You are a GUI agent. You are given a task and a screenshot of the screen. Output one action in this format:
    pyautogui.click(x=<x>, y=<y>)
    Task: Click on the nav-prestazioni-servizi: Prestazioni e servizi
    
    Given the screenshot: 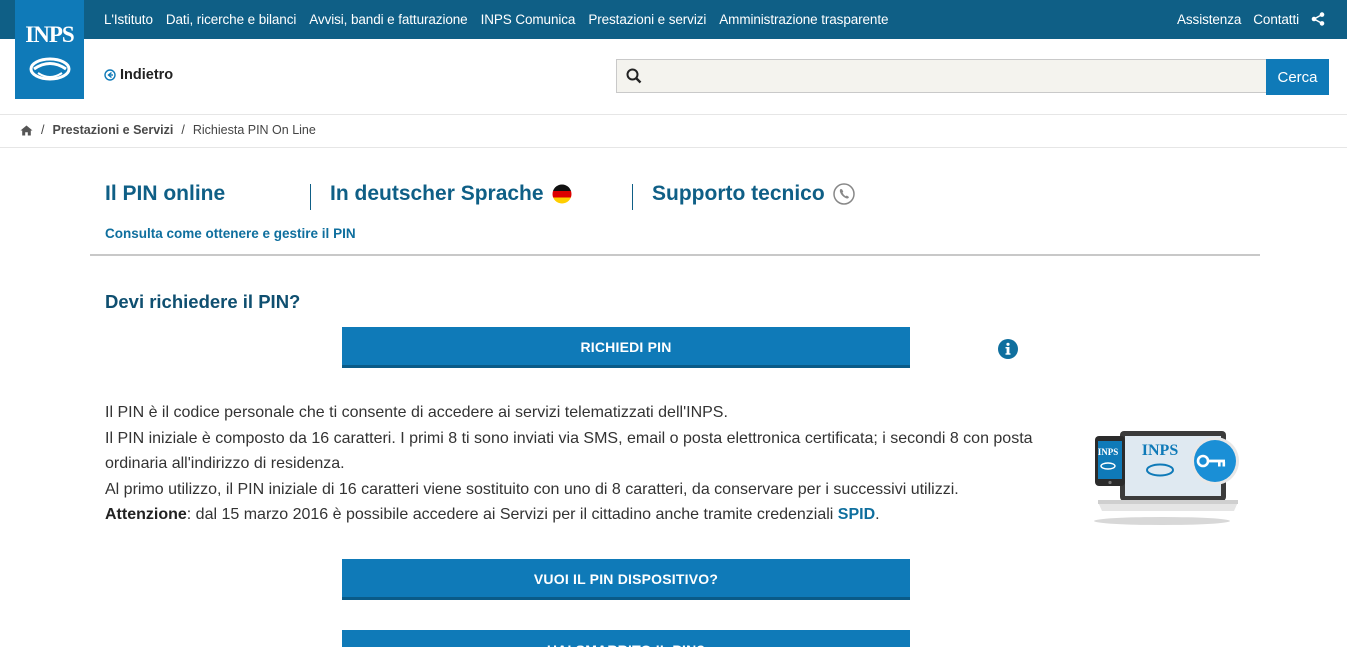 What is the action you would take?
    pyautogui.click(x=647, y=19)
    